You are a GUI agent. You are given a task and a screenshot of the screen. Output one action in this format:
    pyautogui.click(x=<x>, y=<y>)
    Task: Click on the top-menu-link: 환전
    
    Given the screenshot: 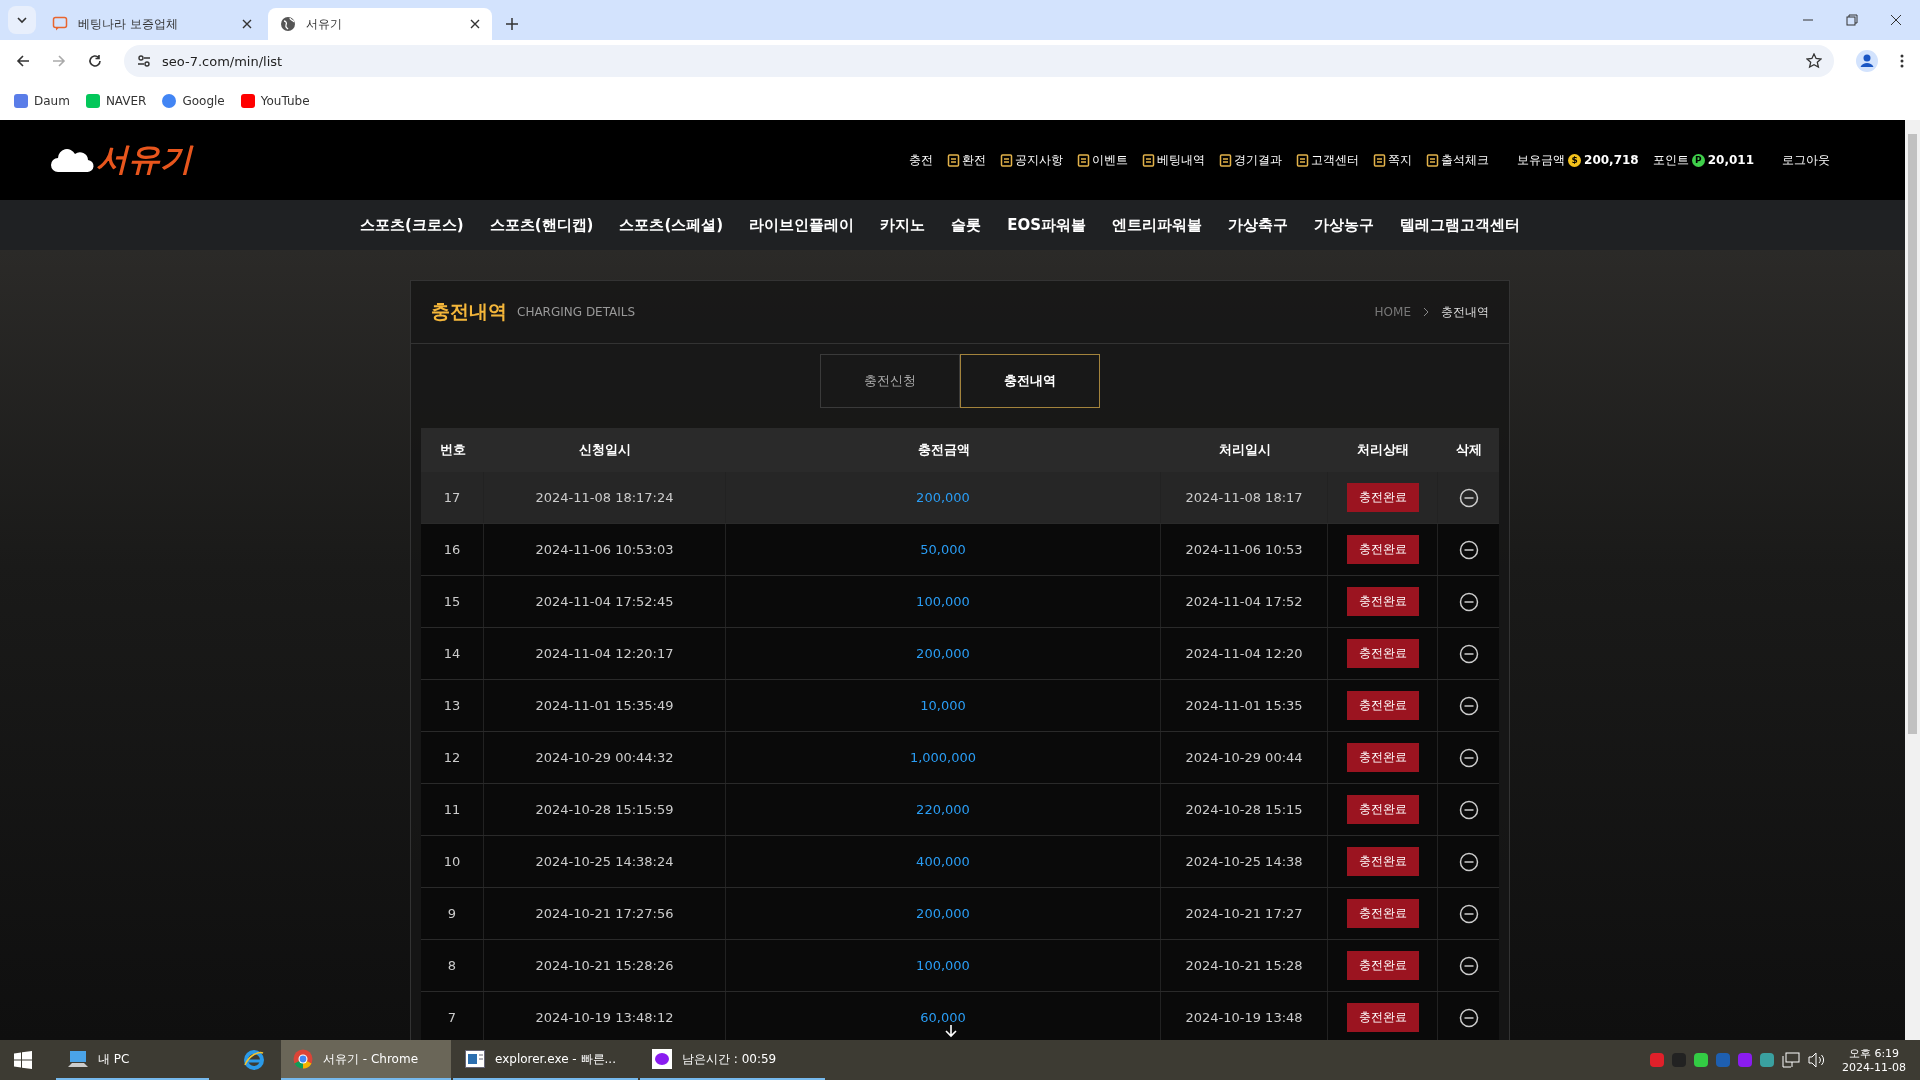 What is the action you would take?
    pyautogui.click(x=967, y=160)
    